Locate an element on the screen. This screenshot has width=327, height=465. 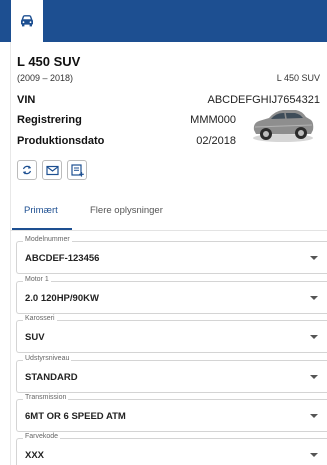
email-button is located at coordinates (52, 170).